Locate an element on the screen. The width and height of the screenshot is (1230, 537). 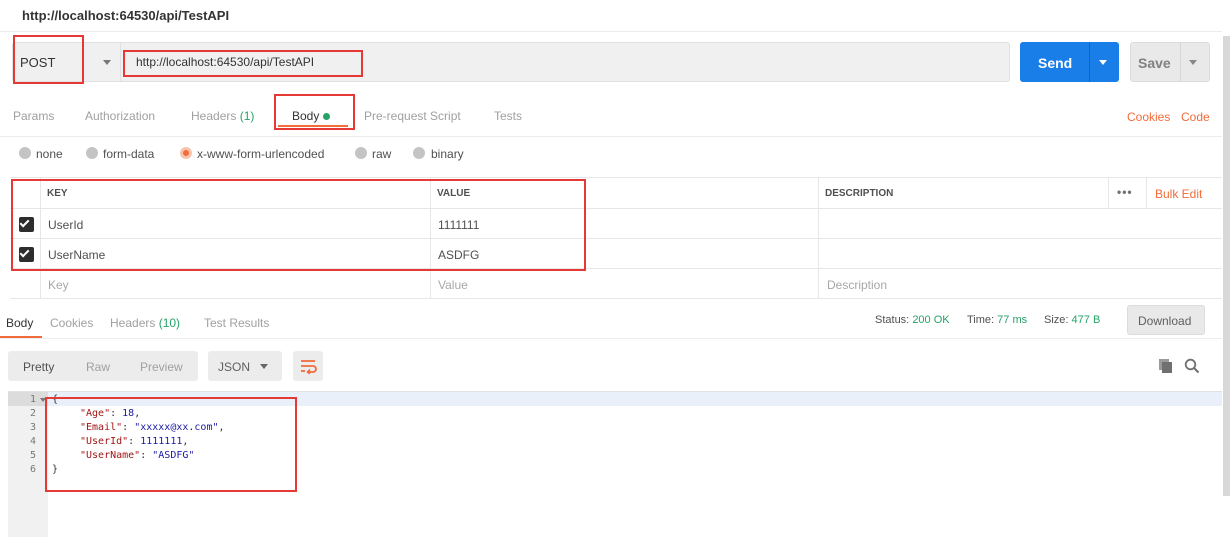
new-value-input: Value is located at coordinates (453, 285).